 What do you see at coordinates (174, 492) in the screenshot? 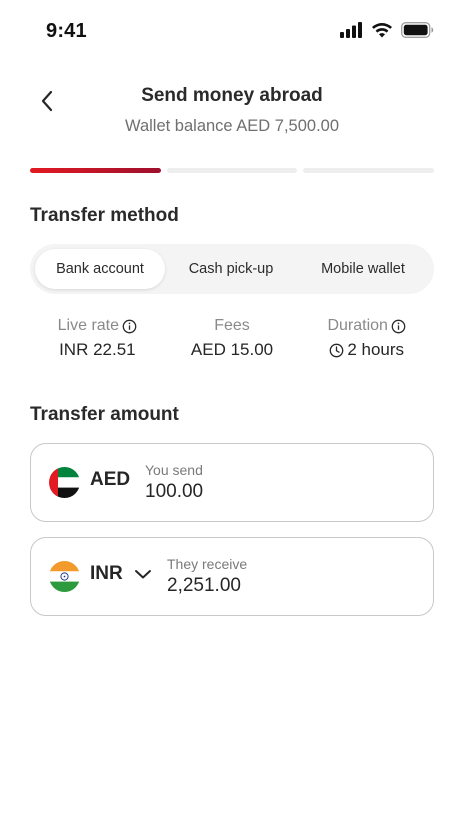
I see `send-amount-input: 100.00` at bounding box center [174, 492].